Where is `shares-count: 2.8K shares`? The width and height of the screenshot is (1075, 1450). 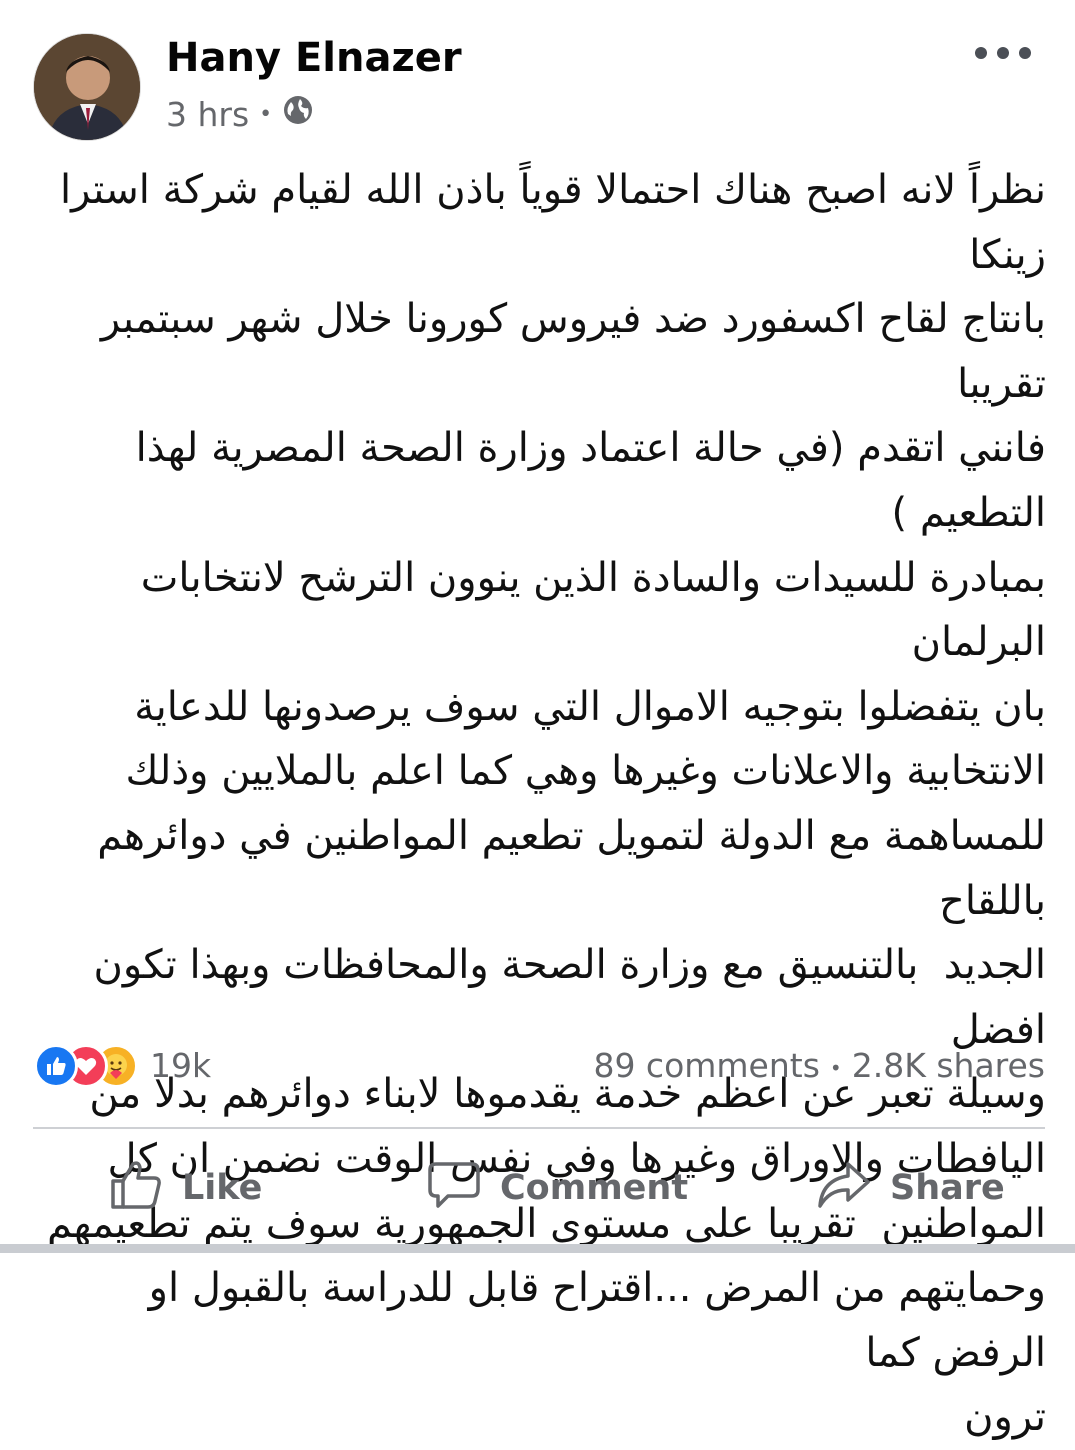 shares-count: 2.8K shares is located at coordinates (948, 1065).